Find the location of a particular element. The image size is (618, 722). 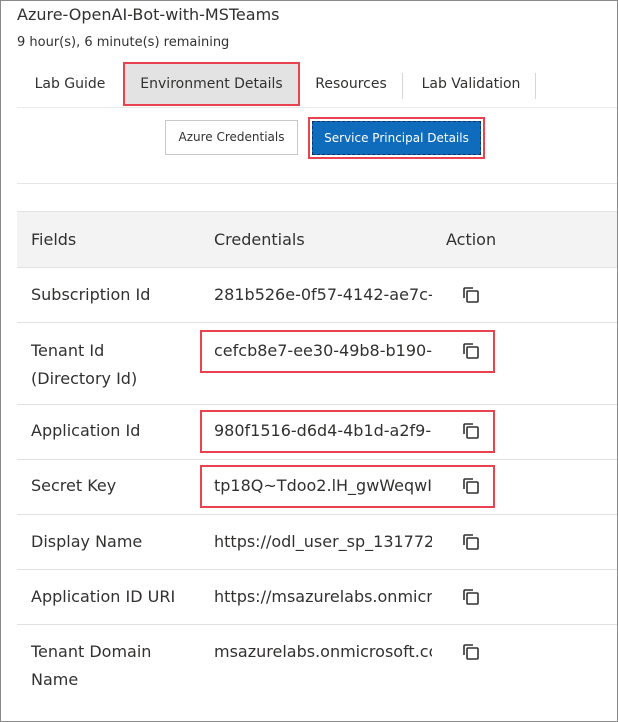

table-row: Secret Key tp18Q~Tdoo2.lH_gwWeqwI is located at coordinates (317, 486).